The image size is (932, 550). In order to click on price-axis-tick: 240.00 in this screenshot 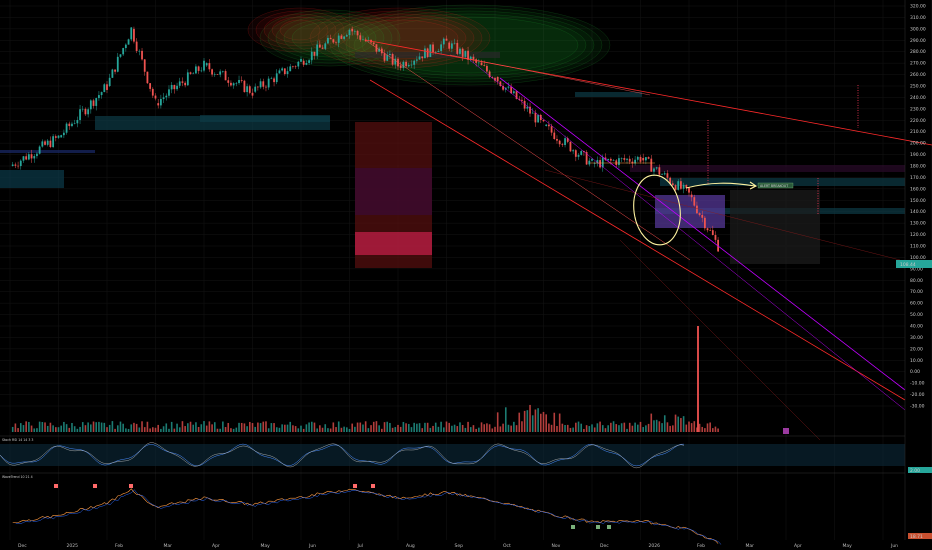, I will do `click(918, 98)`.